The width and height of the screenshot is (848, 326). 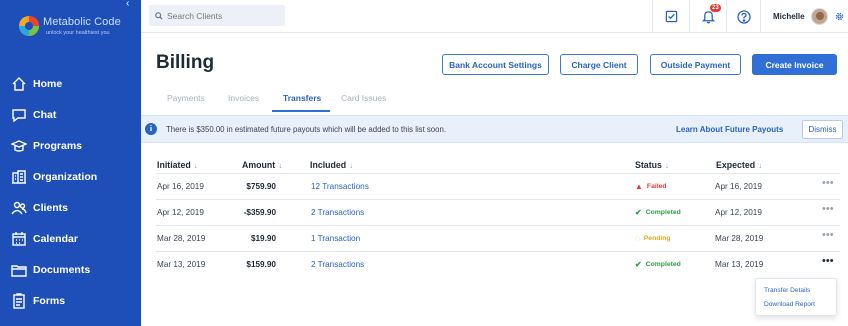 What do you see at coordinates (794, 64) in the screenshot?
I see `create-invoice-button: Create Invoice` at bounding box center [794, 64].